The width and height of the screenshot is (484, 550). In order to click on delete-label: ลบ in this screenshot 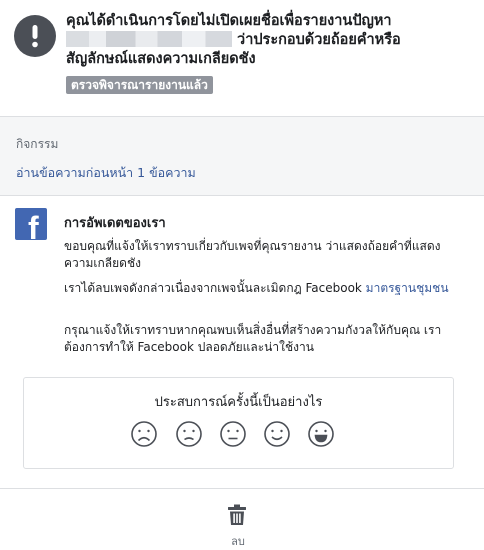, I will do `click(238, 541)`.